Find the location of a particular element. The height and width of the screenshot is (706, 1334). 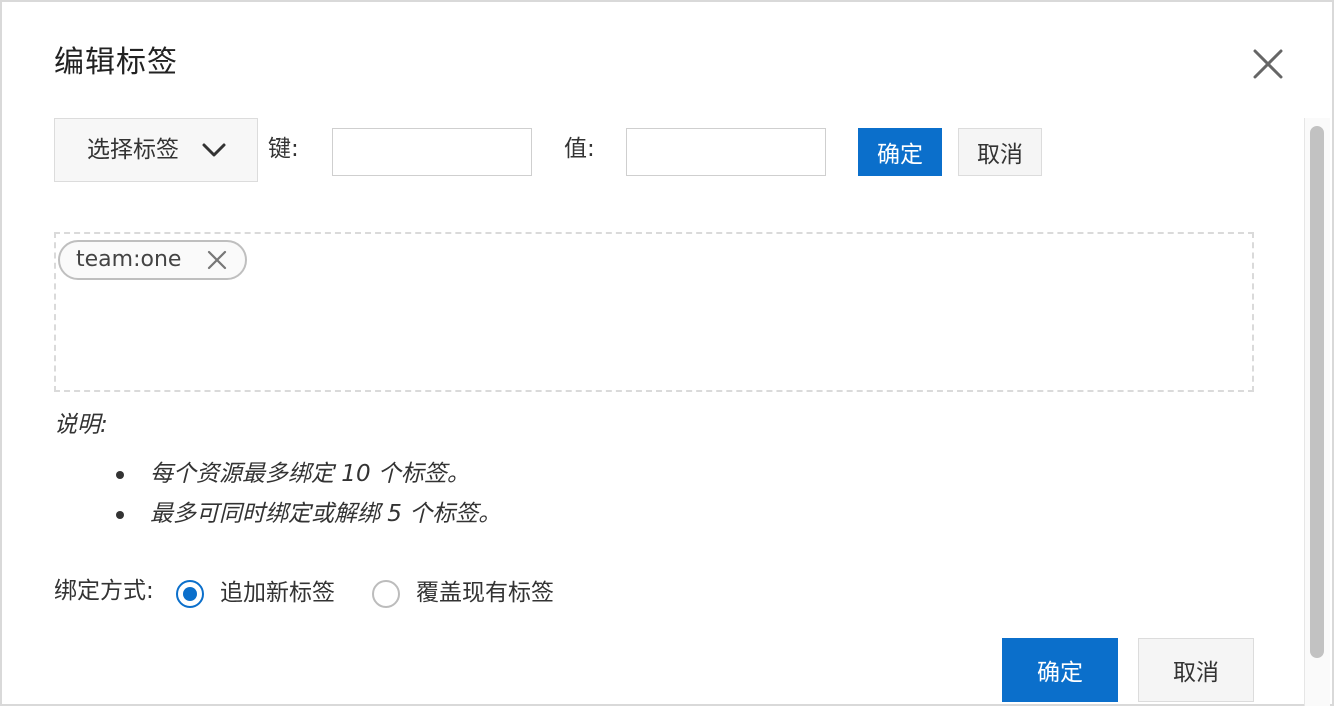

key-label: 键: is located at coordinates (283, 149).